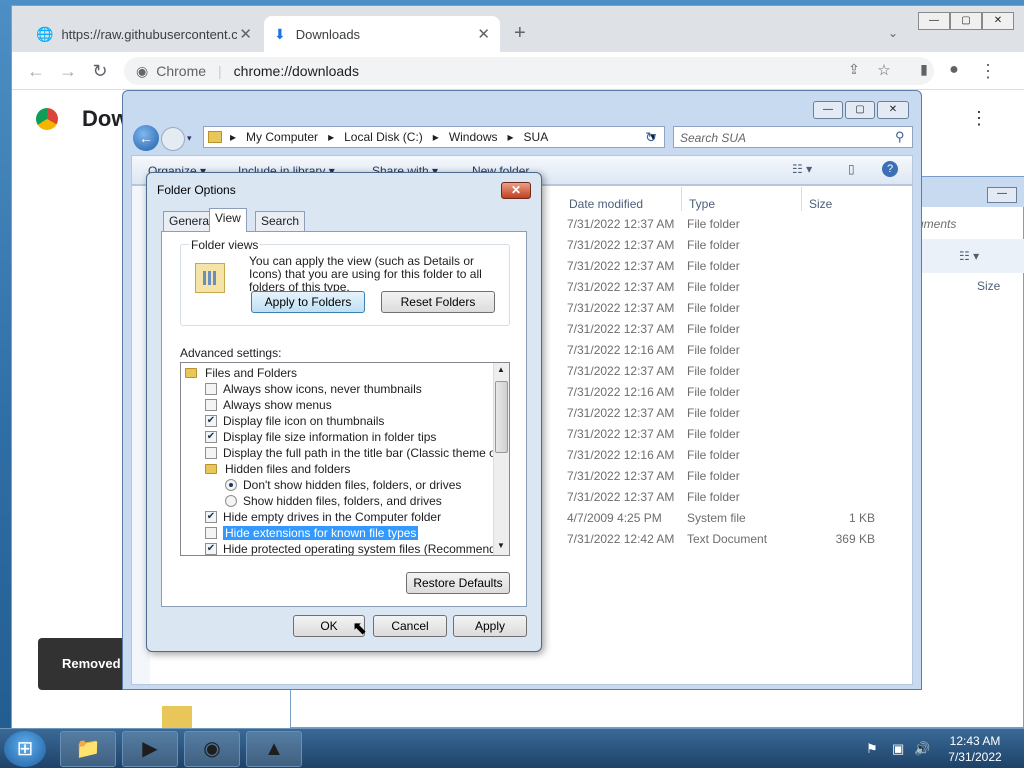 Image resolution: width=1024 pixels, height=768 pixels. What do you see at coordinates (975, 749) in the screenshot?
I see `clock: 12:43 AM 7/31/2022` at bounding box center [975, 749].